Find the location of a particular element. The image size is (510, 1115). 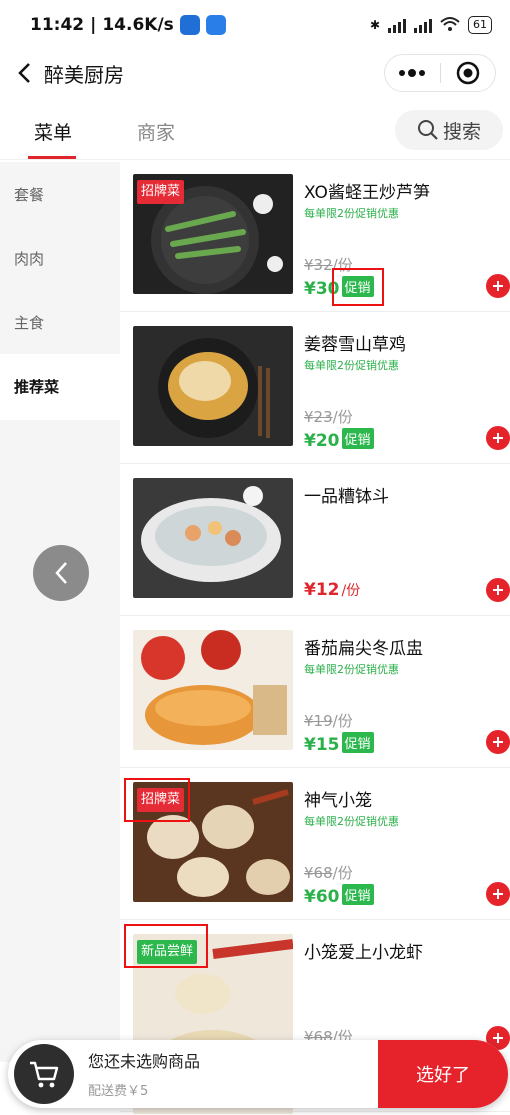

cart-status: 您还未选购商品 is located at coordinates (144, 1061).